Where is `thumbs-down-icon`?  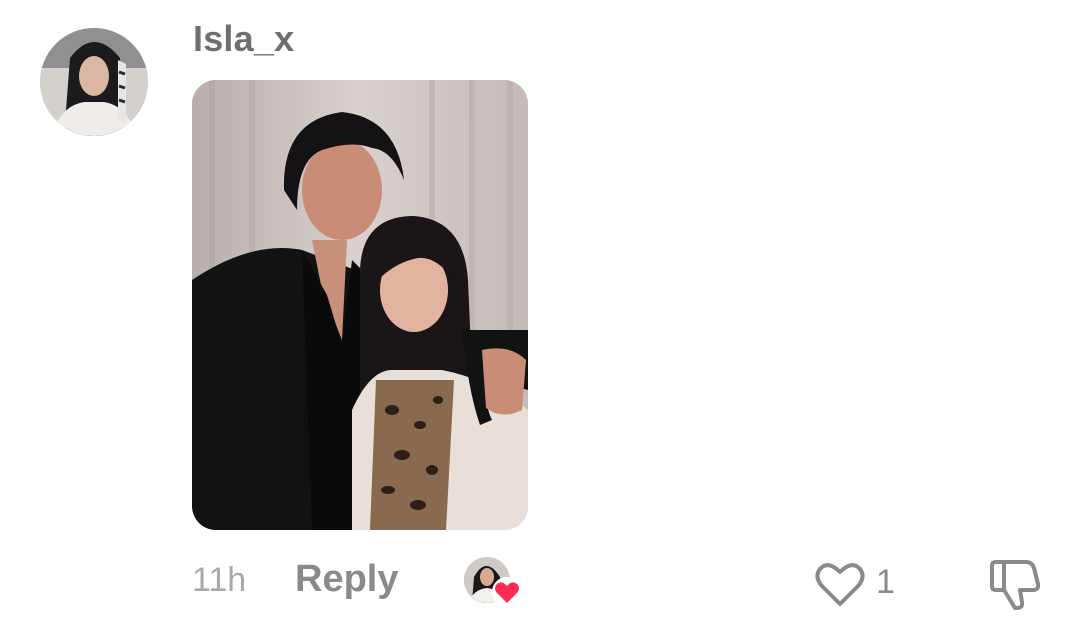 thumbs-down-icon is located at coordinates (1015, 585).